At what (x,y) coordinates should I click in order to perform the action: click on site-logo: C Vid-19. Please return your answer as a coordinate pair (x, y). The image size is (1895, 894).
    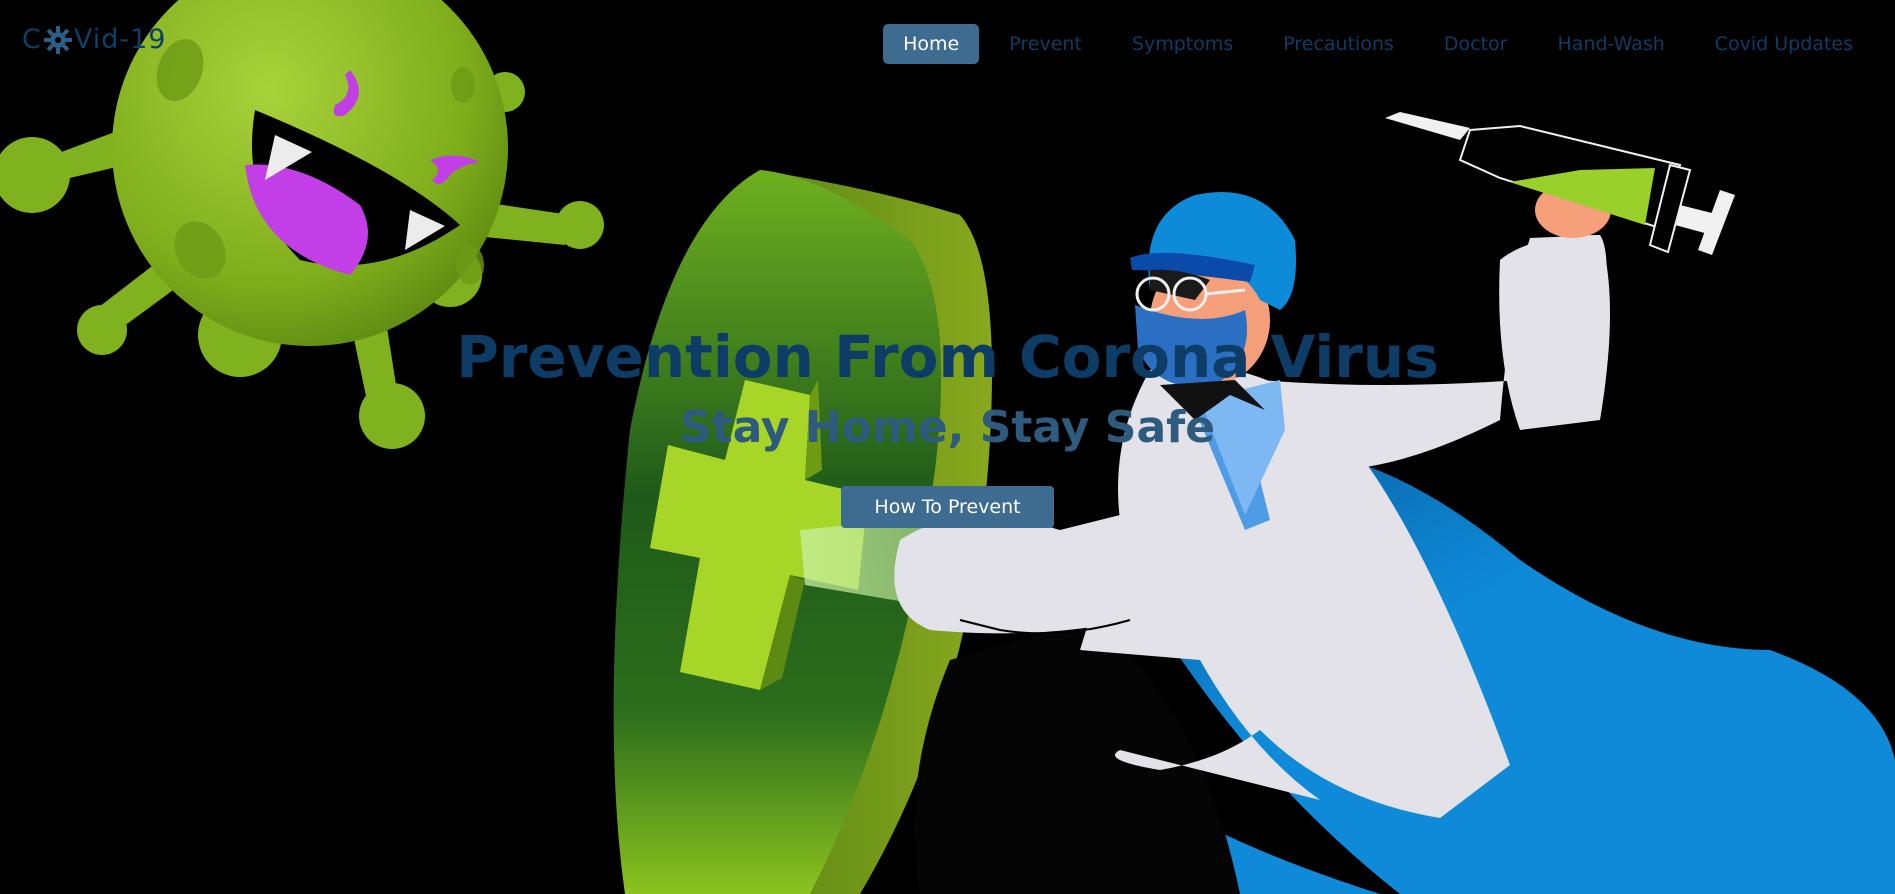
    Looking at the image, I should click on (94, 39).